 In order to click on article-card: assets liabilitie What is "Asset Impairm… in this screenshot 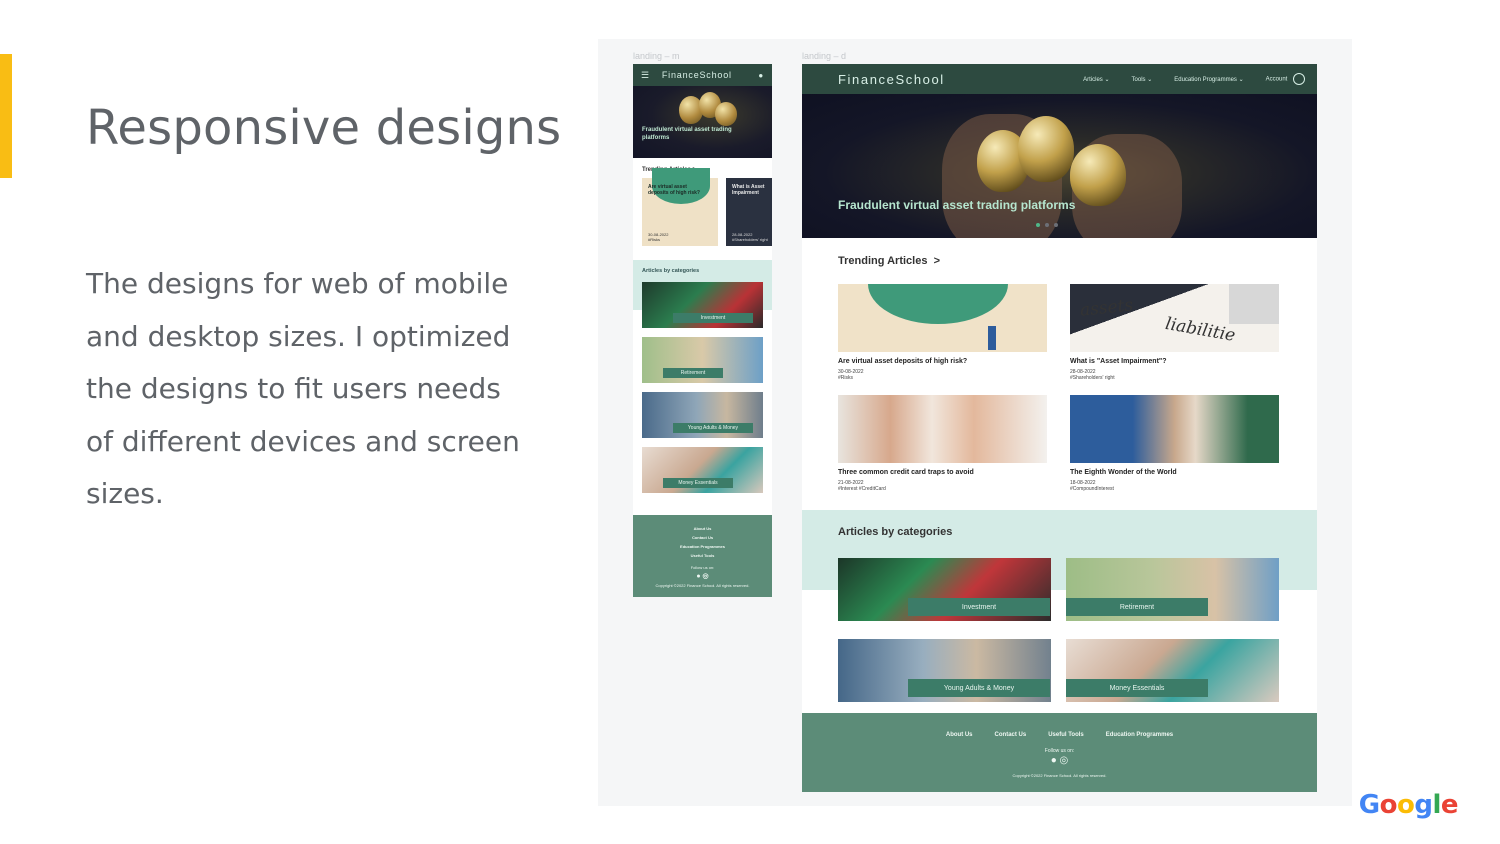, I will do `click(1174, 332)`.